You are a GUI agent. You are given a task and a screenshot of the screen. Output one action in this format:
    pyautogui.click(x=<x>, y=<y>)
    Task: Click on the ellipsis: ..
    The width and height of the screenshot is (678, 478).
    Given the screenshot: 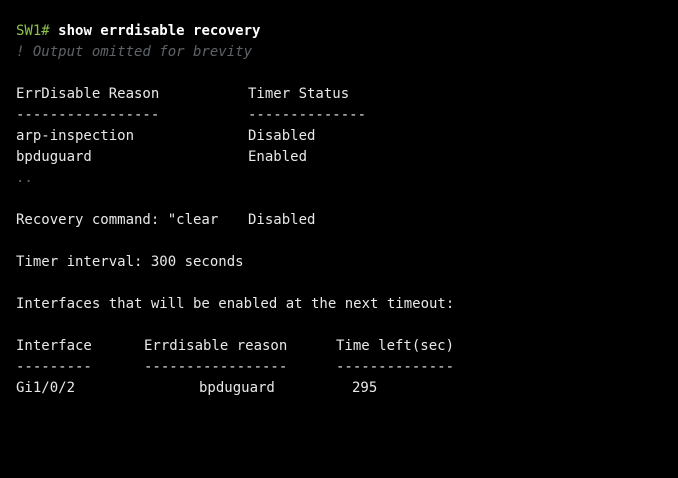 What is the action you would take?
    pyautogui.click(x=24, y=178)
    